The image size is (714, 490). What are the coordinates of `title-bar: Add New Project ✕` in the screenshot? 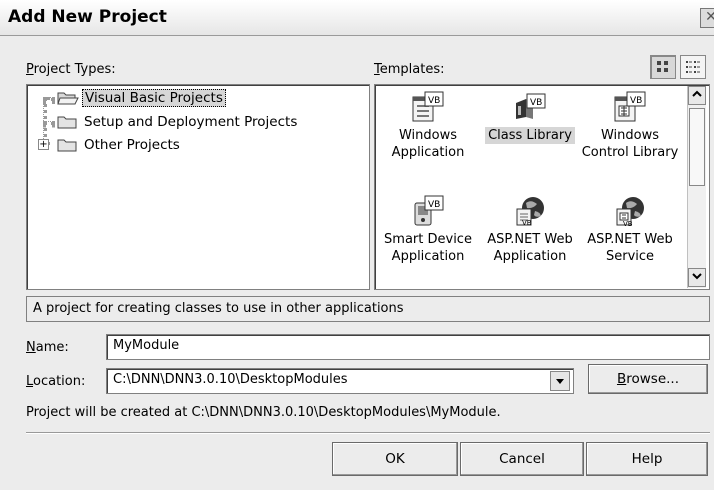 It's located at (357, 18).